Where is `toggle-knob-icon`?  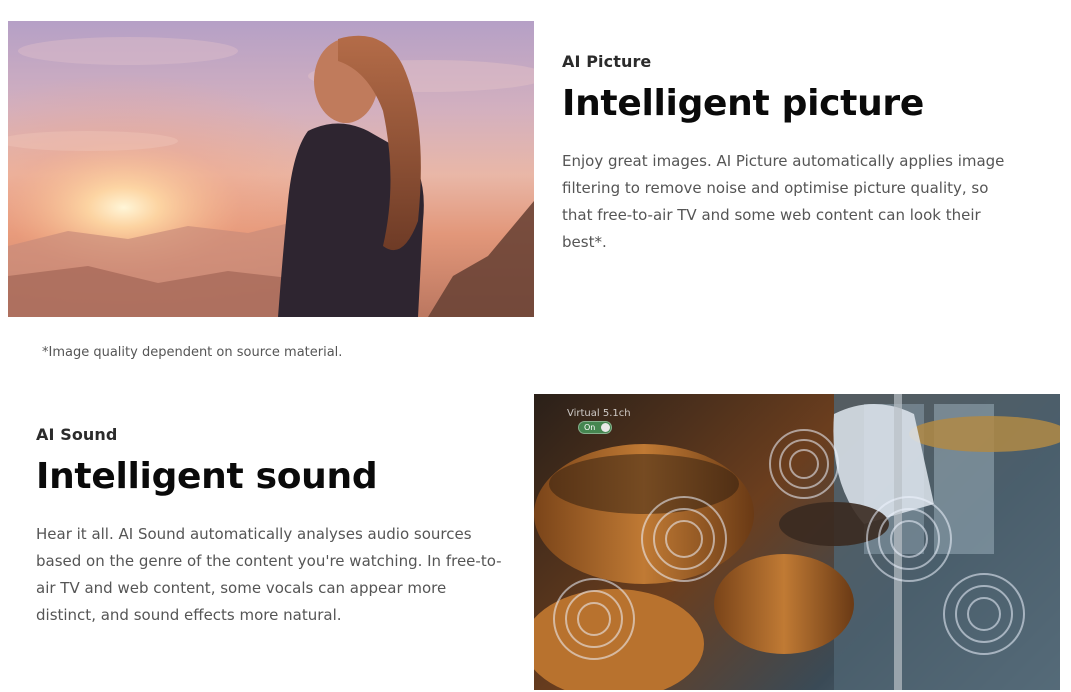 toggle-knob-icon is located at coordinates (605, 427).